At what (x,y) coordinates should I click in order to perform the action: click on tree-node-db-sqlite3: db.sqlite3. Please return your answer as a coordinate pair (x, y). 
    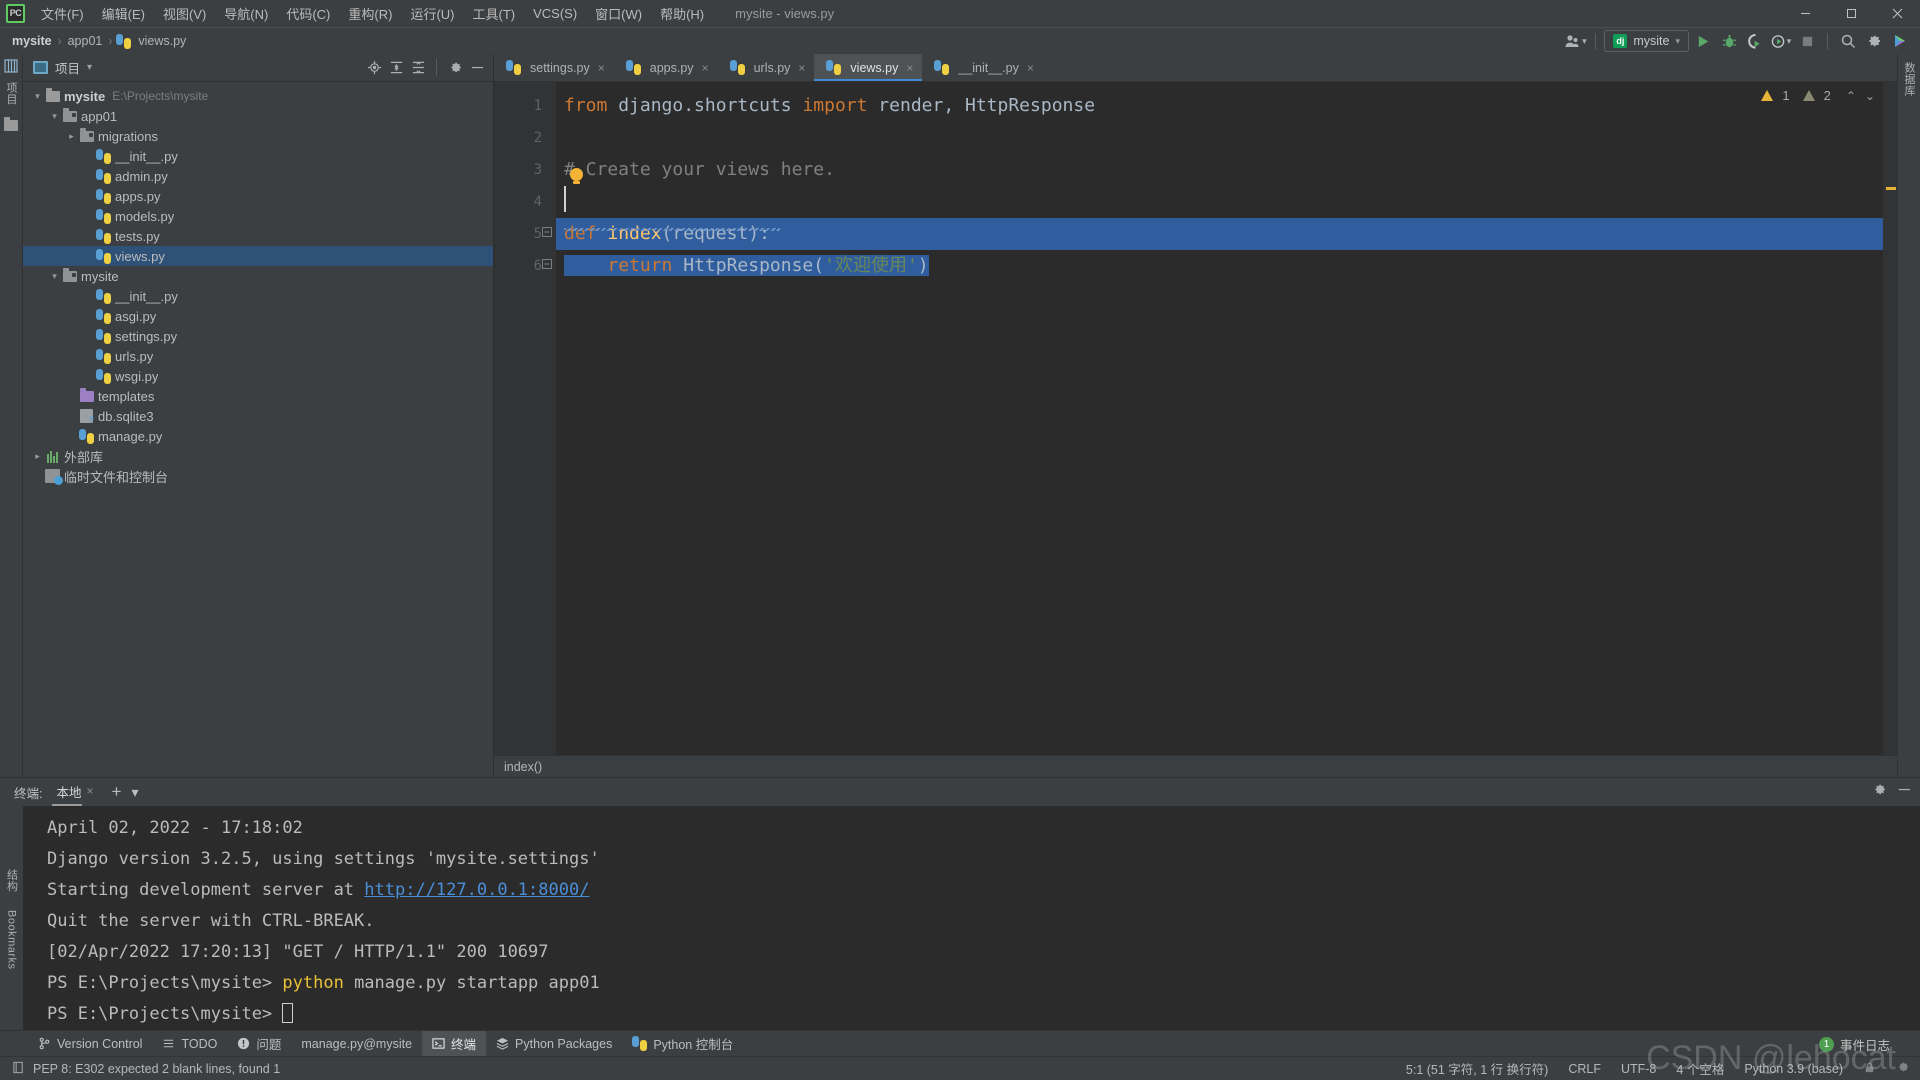
    Looking at the image, I should click on (258, 416).